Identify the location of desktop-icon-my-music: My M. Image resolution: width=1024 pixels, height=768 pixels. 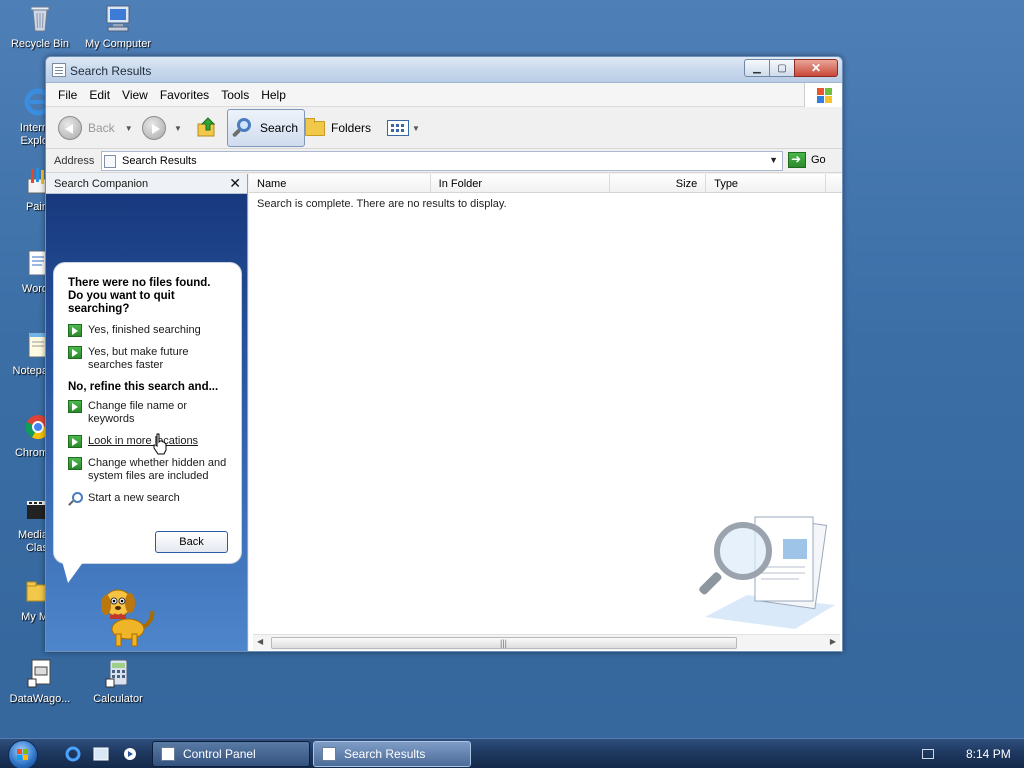
(25, 599).